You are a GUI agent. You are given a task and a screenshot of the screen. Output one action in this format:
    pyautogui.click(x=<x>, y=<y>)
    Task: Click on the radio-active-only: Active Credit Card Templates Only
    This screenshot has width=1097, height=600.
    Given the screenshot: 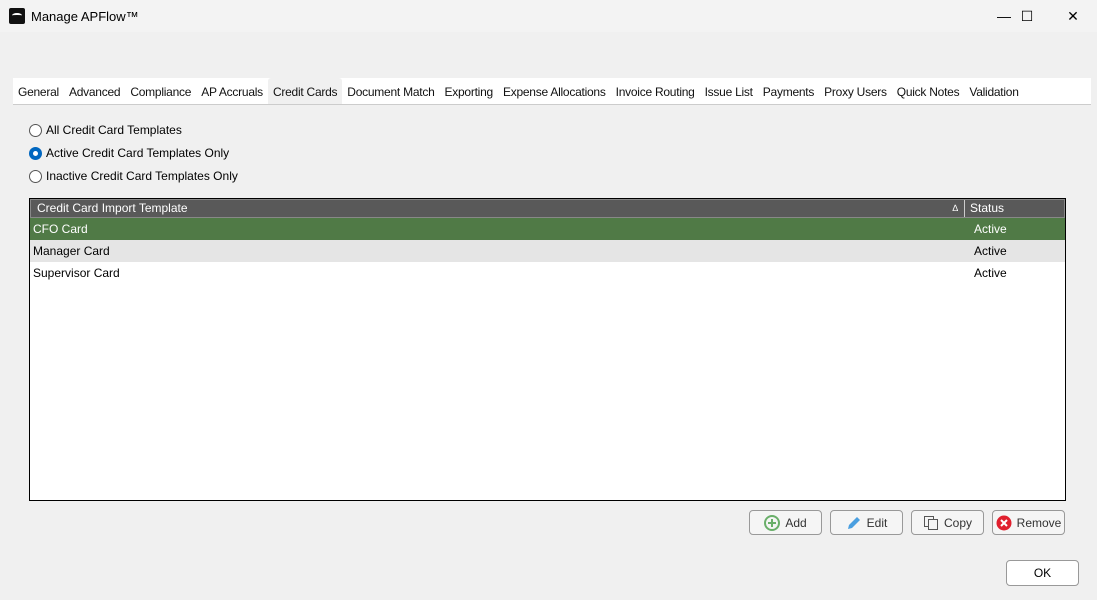 What is the action you would take?
    pyautogui.click(x=129, y=153)
    